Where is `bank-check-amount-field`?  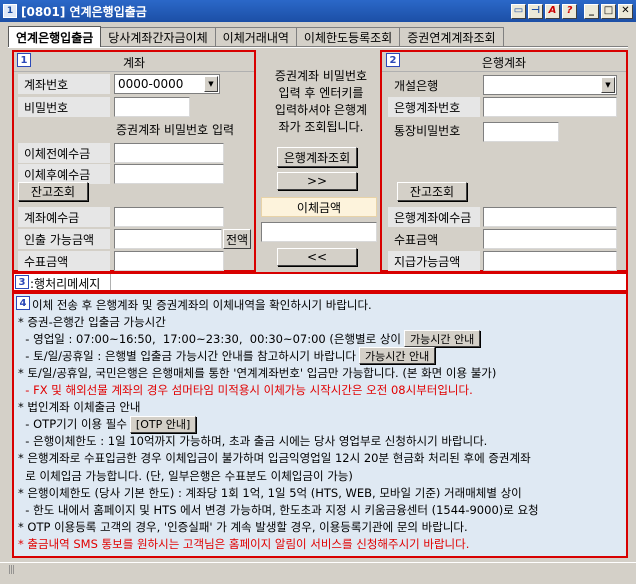
bank-check-amount-field is located at coordinates (550, 239).